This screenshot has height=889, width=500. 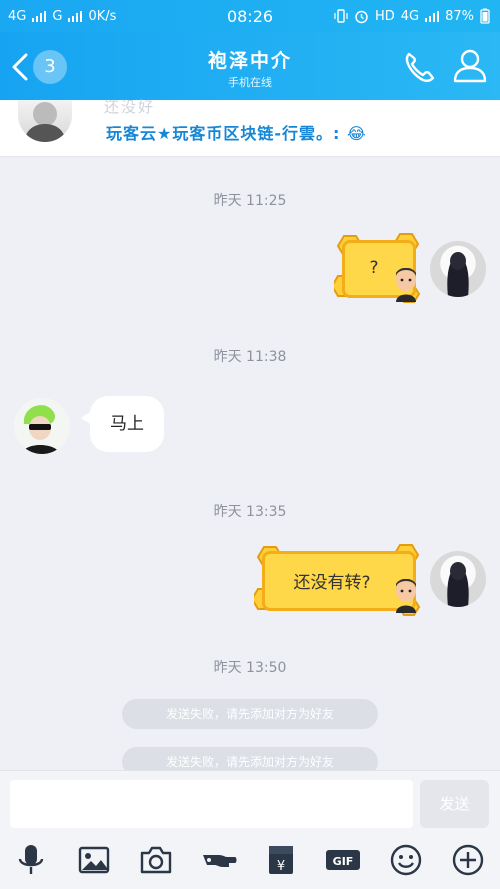 What do you see at coordinates (250, 201) in the screenshot?
I see `timestamp: 昨天 11:25` at bounding box center [250, 201].